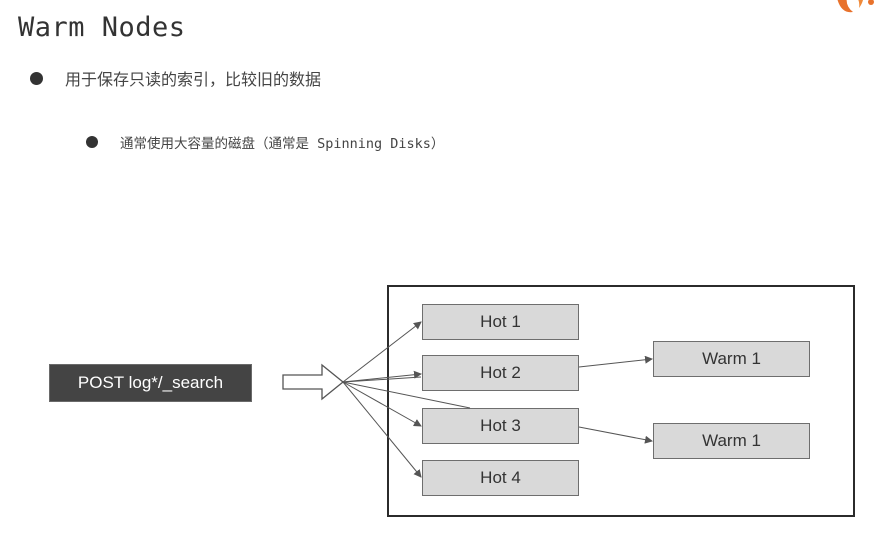 This screenshot has height=536, width=879. Describe the element at coordinates (150, 383) in the screenshot. I see `search-request-box: POST log*/_search` at that location.